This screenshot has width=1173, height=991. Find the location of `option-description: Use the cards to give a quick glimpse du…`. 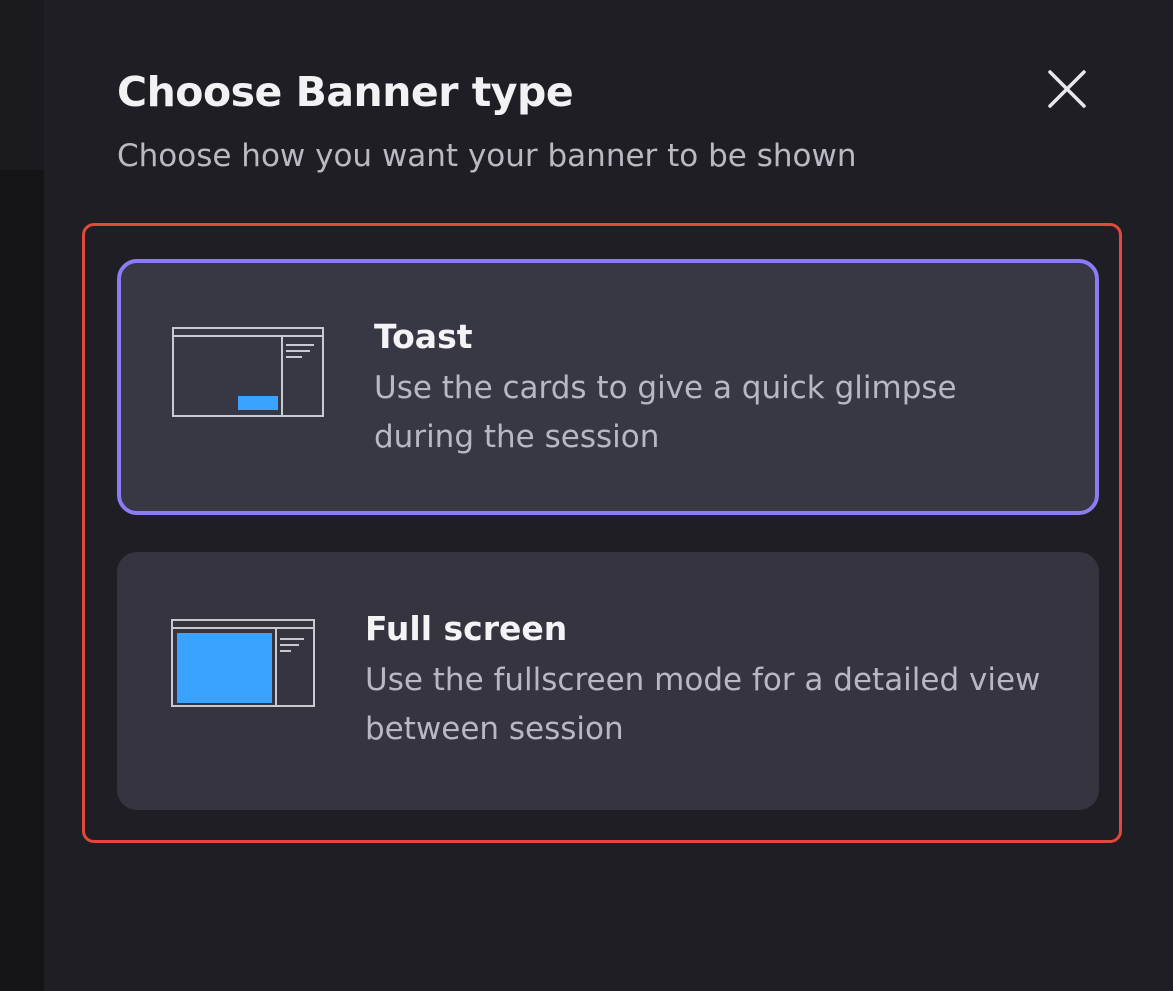

option-description: Use the cards to give a quick glimpse du… is located at coordinates (665, 412).